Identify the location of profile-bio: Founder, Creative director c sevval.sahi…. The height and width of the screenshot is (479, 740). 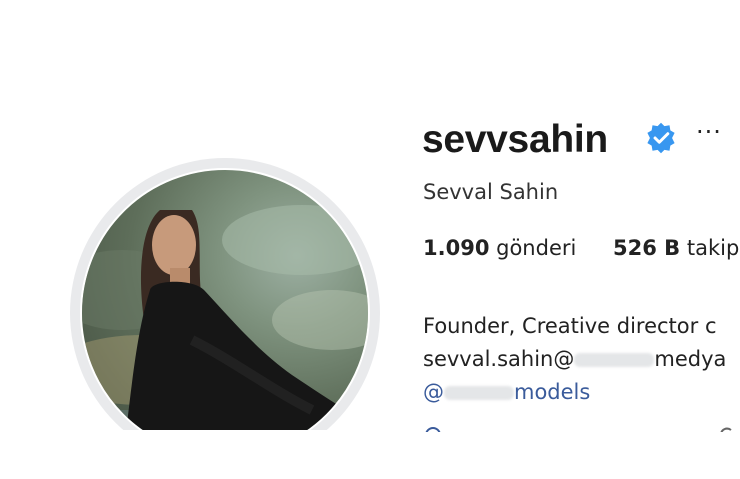
(581, 359).